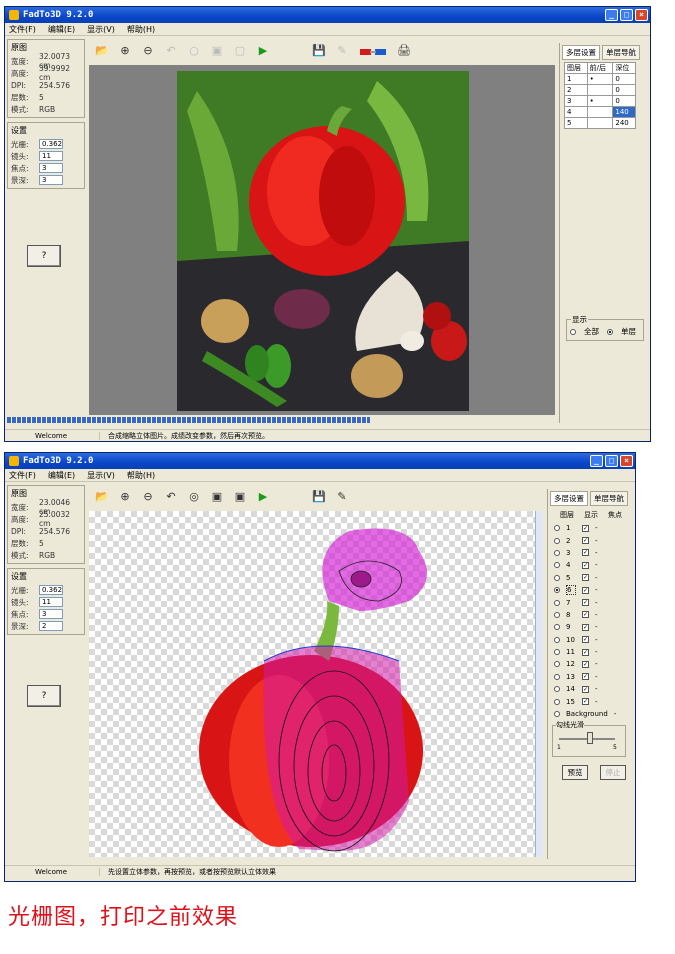  I want to click on circle-tool-icon: ◎, so click(194, 497).